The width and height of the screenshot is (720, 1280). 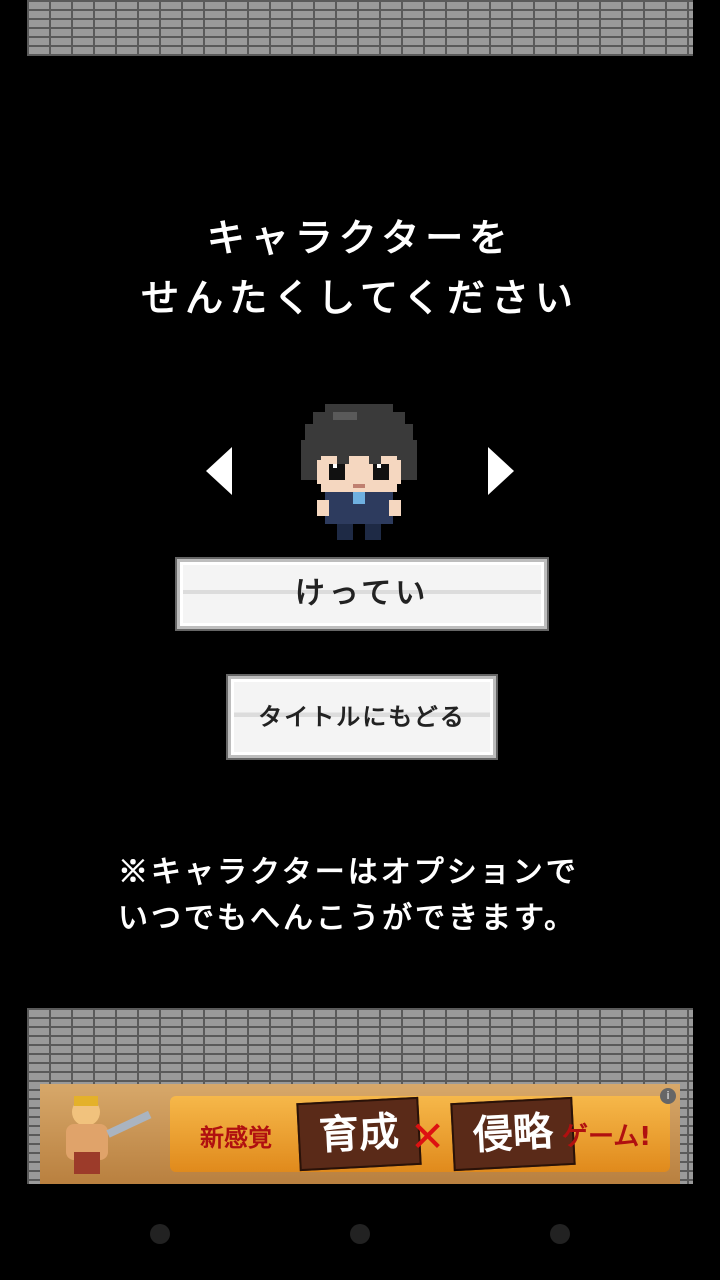 What do you see at coordinates (160, 1234) in the screenshot?
I see `nav-dot-back` at bounding box center [160, 1234].